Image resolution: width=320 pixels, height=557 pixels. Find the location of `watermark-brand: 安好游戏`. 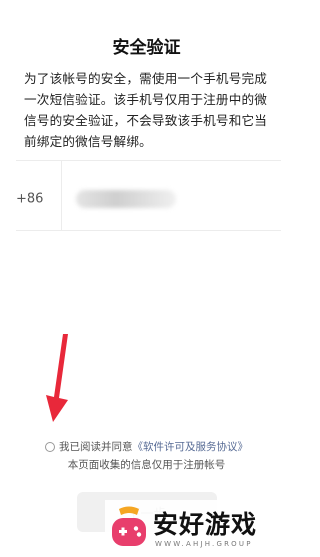

watermark-brand: 安好游戏 is located at coordinates (205, 524).